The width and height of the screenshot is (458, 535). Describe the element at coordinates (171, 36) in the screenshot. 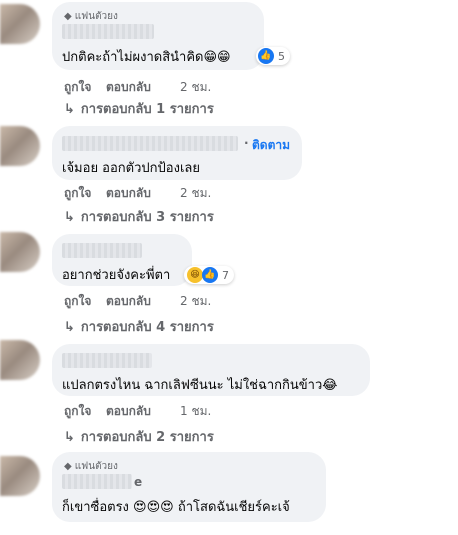

I see `comment-bubble: ◆ แฟนตัวยง ปกติคะถ้าไม่ผงาดสินำคิด😁😁 👍 5` at that location.